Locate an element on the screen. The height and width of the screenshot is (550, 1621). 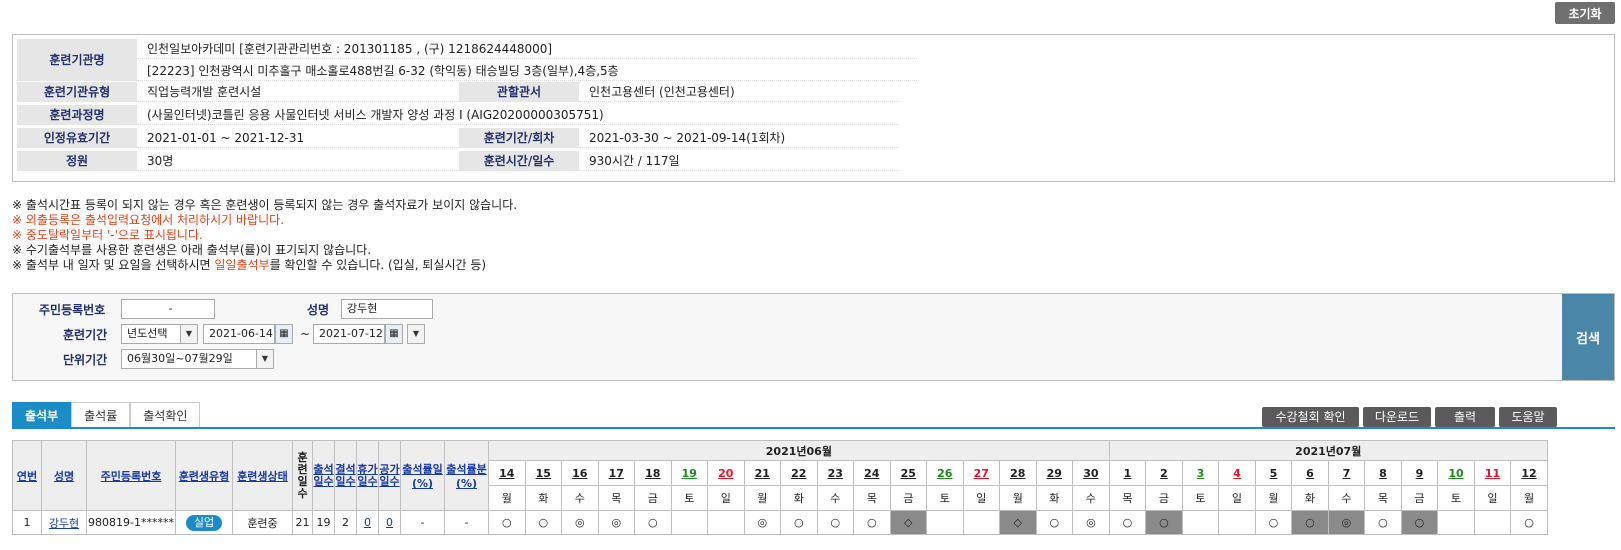
day-header: 19 is located at coordinates (689, 473).